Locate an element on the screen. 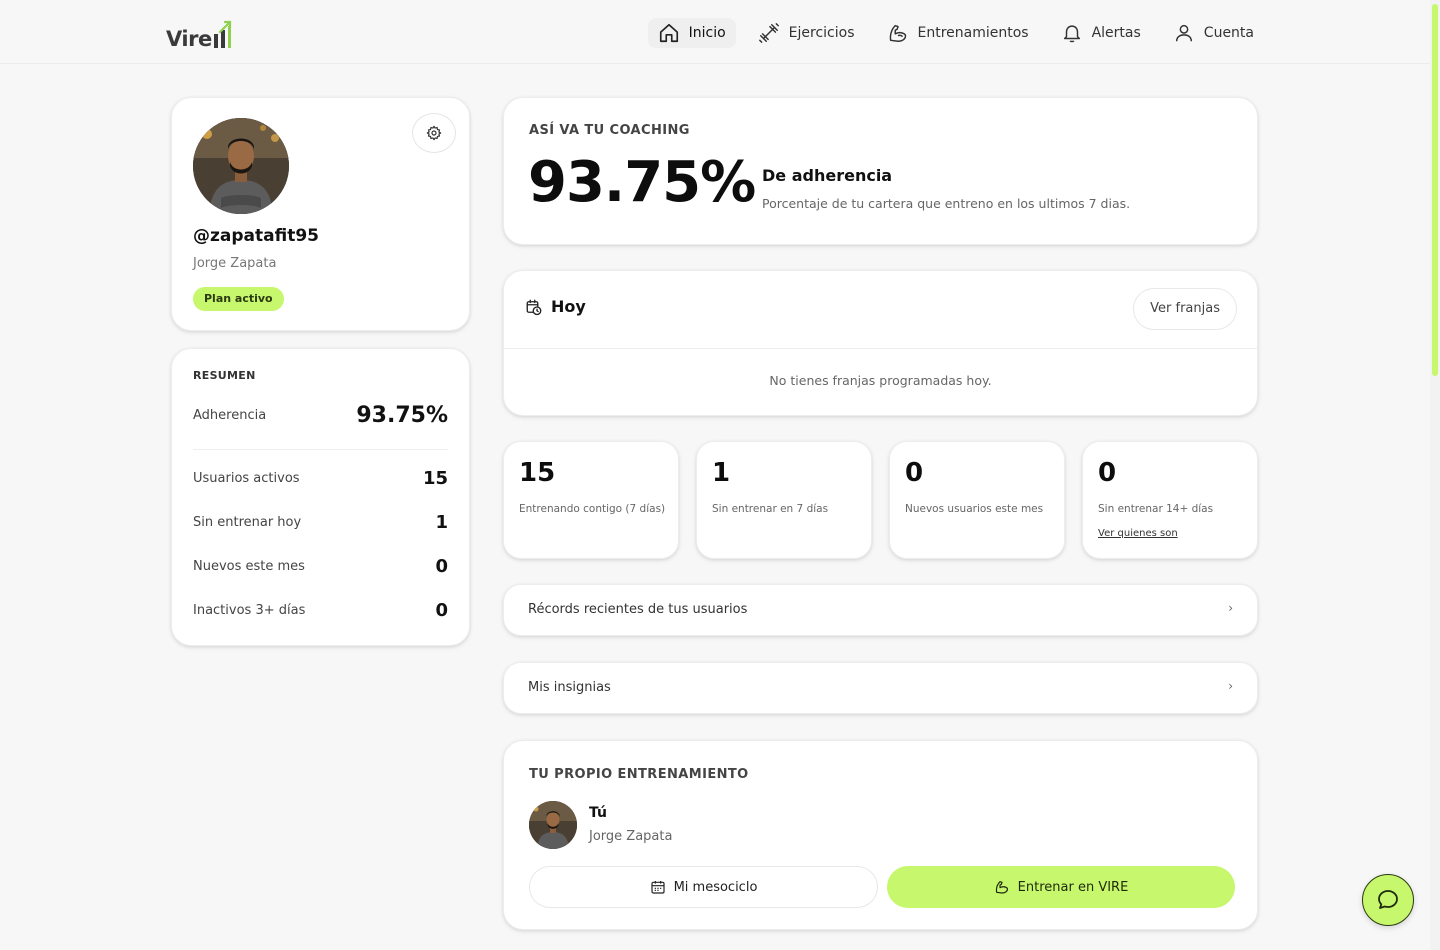 This screenshot has height=950, width=1440. nav-label: Ejercicios is located at coordinates (821, 33).